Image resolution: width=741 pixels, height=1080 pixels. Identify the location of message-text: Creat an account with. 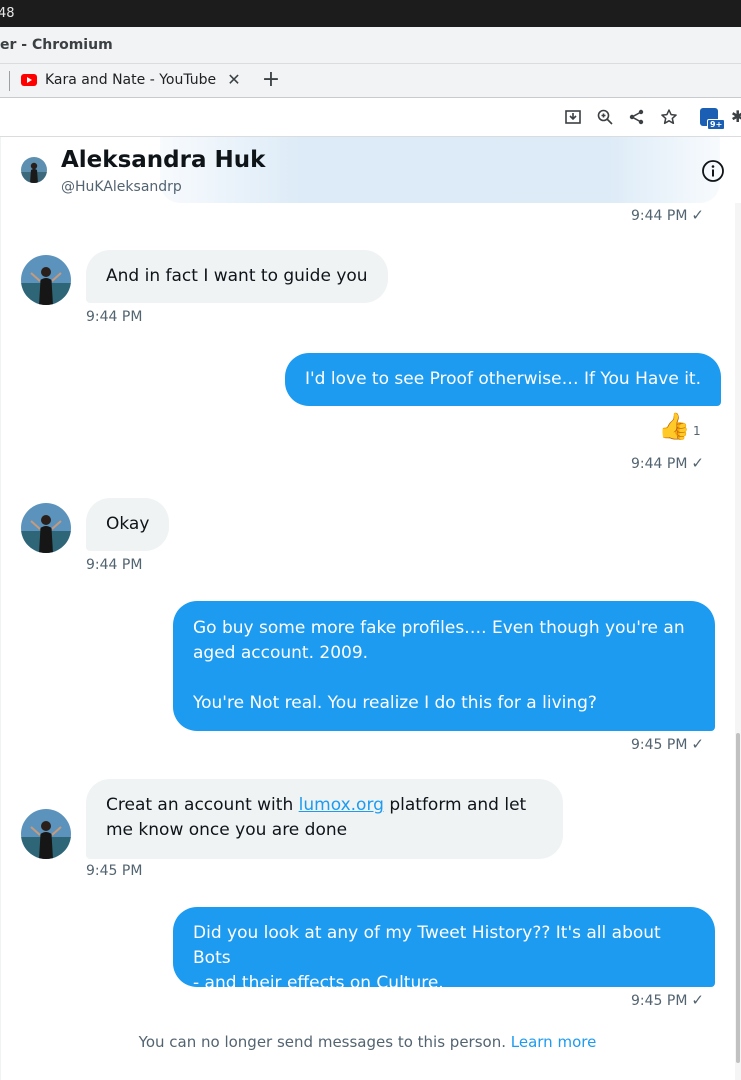
(202, 805).